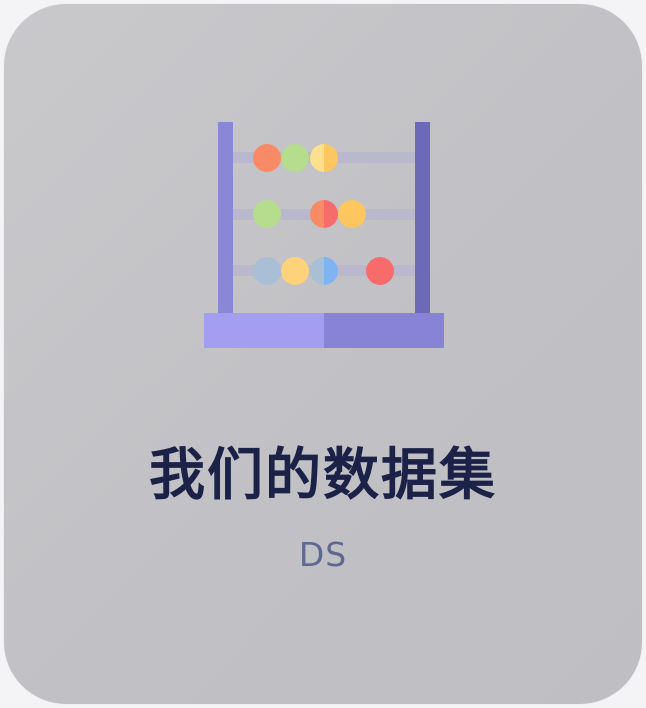 This screenshot has height=708, width=646. What do you see at coordinates (324, 235) in the screenshot?
I see `abacus-icon` at bounding box center [324, 235].